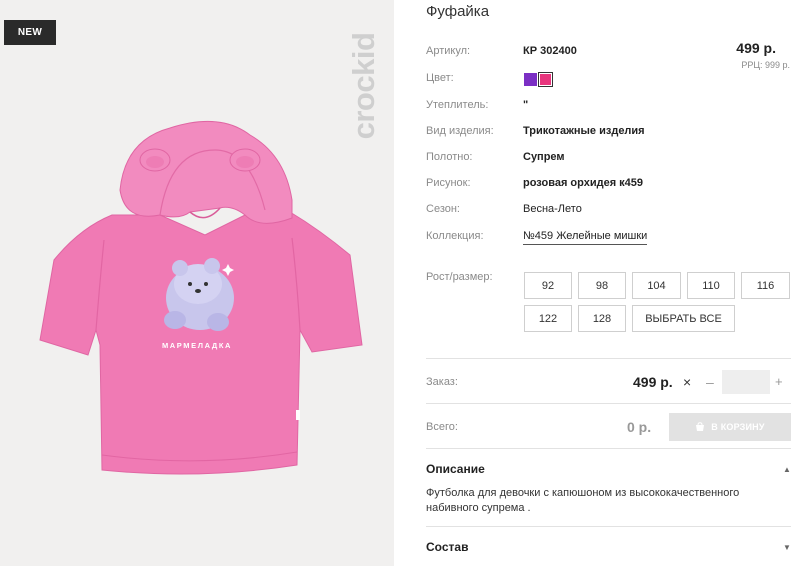 This screenshot has width=800, height=566. Describe the element at coordinates (584, 131) in the screenshot. I see `type-value: Трикотажные изделия` at that location.